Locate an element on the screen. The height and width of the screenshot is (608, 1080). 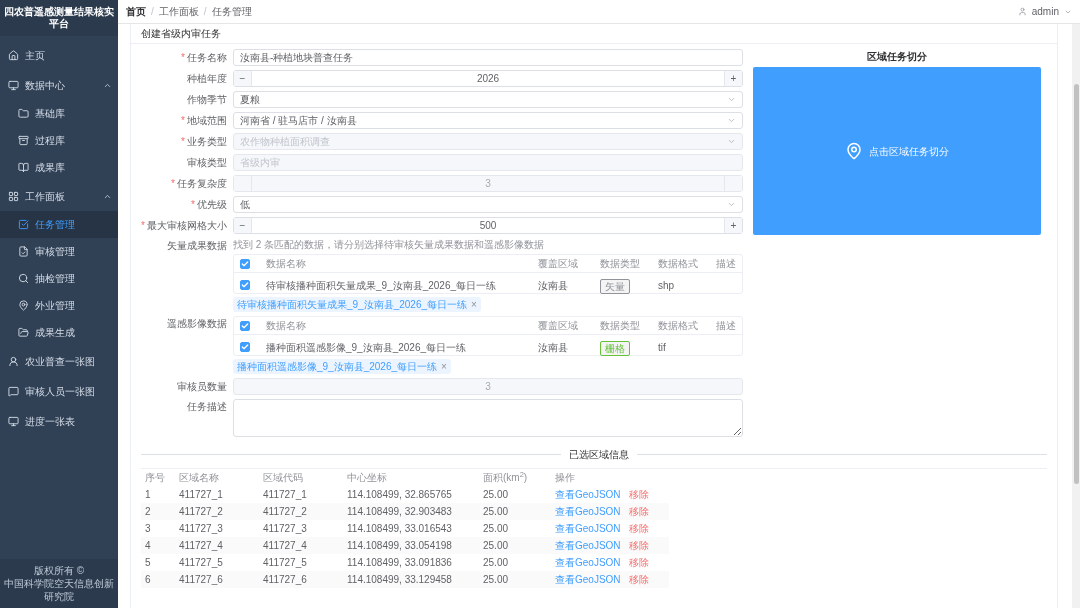
section-title: 已选区域信息 is located at coordinates (599, 455).